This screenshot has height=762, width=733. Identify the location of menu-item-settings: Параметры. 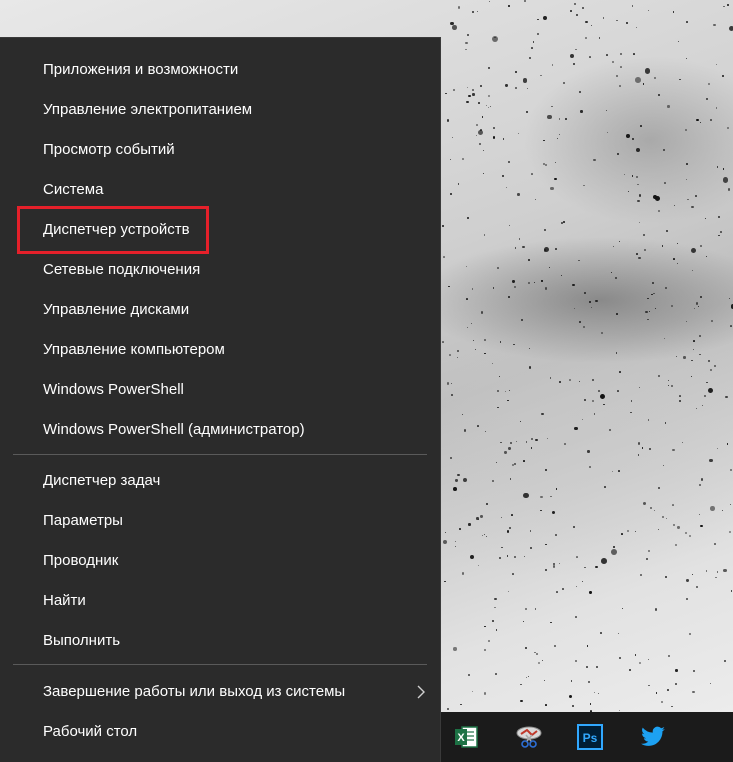
(220, 521).